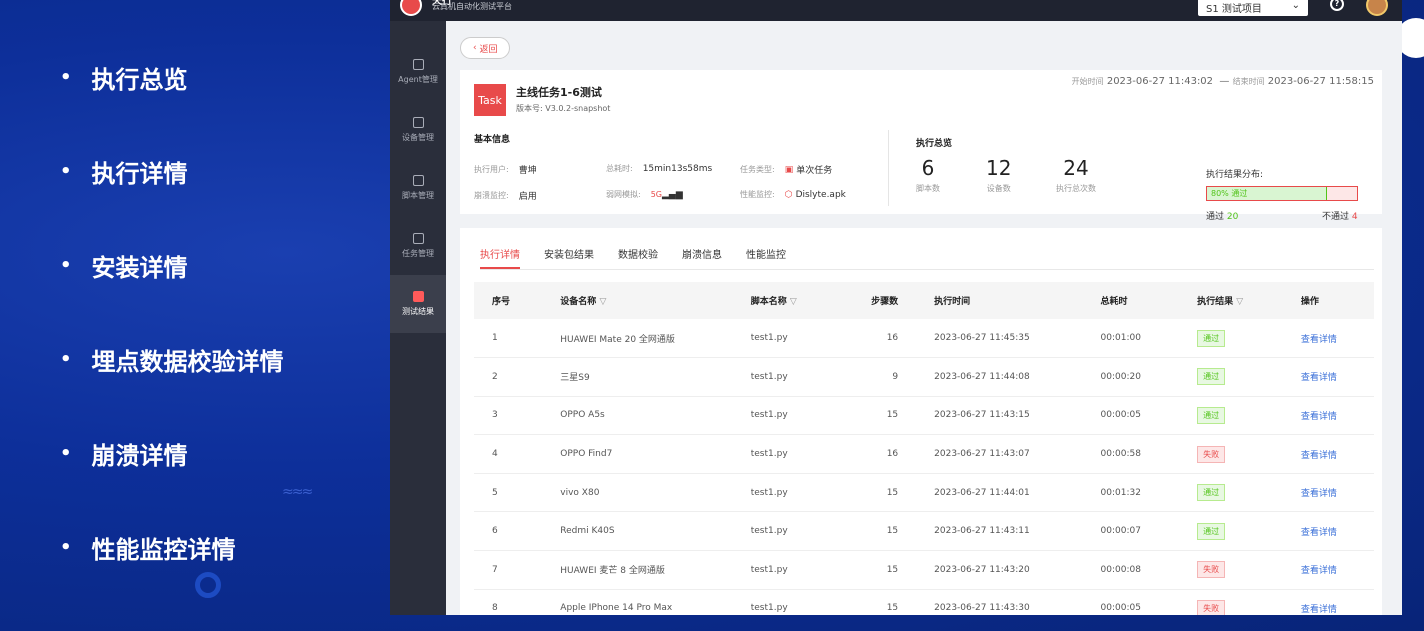 This screenshot has height=631, width=1424. Describe the element at coordinates (418, 180) in the screenshot. I see `script-icon` at that location.